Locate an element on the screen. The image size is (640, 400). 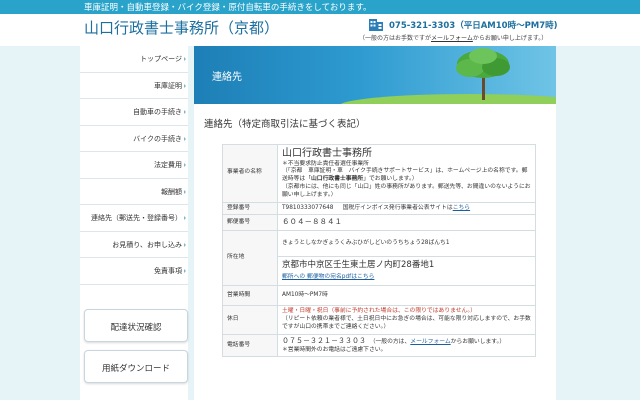
phone-value: ０７５－３２１－３３０３ is located at coordinates (324, 340).